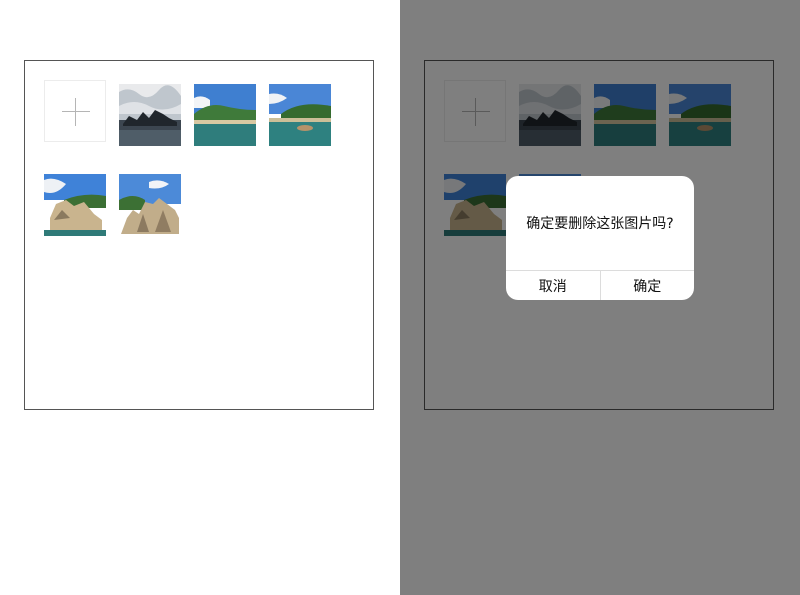 This screenshot has width=800, height=595. Describe the element at coordinates (553, 285) in the screenshot. I see `cancel-button: 取消` at that location.